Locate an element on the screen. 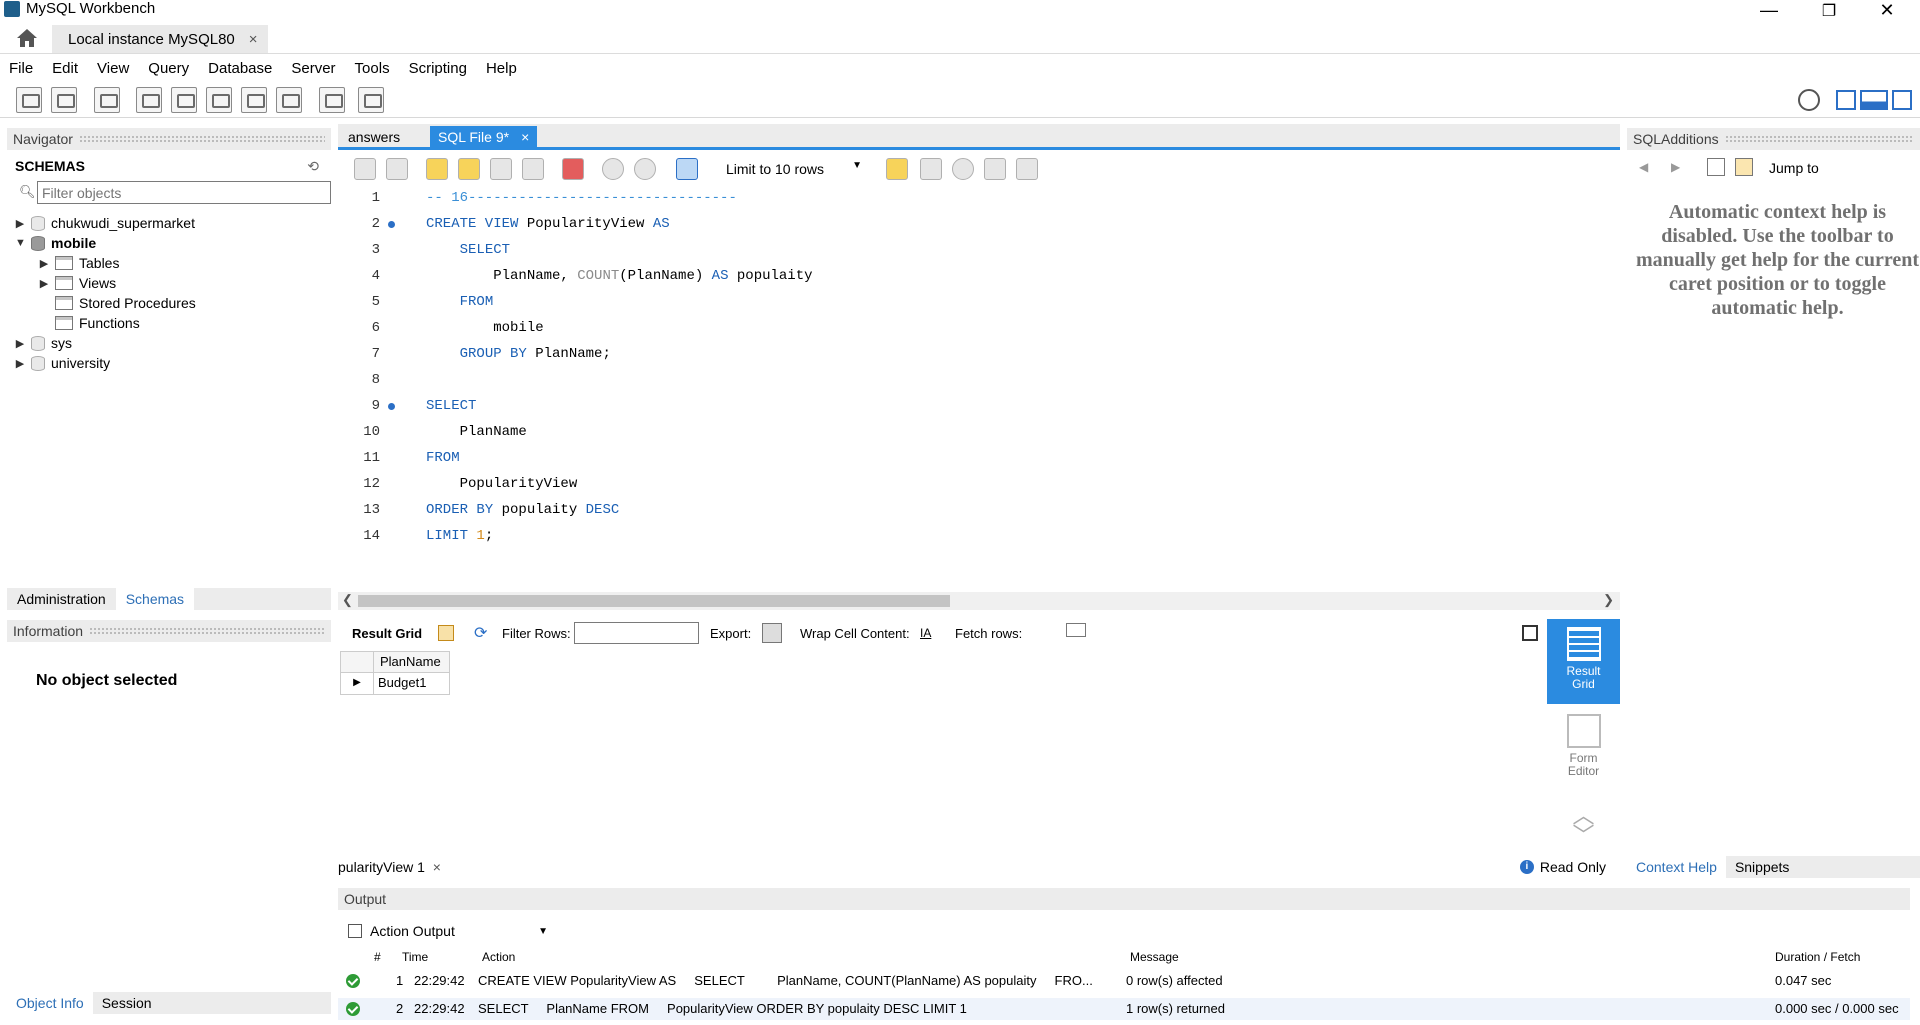 This screenshot has width=1920, height=1025. manual-help-icon is located at coordinates (1716, 167).